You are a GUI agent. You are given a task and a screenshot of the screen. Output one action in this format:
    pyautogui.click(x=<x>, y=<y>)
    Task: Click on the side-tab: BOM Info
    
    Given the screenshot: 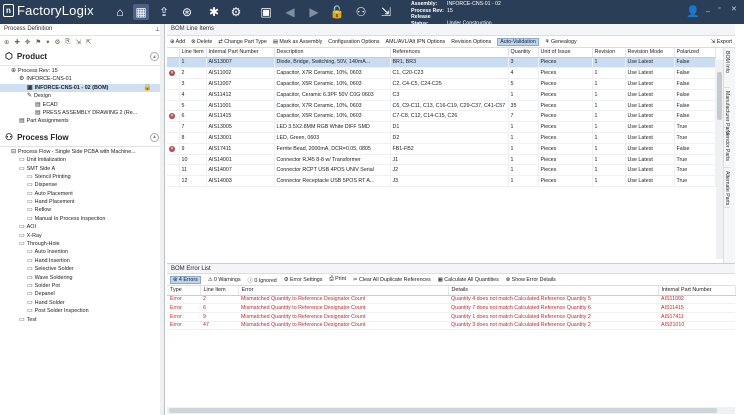 What is the action you would take?
    pyautogui.click(x=727, y=68)
    